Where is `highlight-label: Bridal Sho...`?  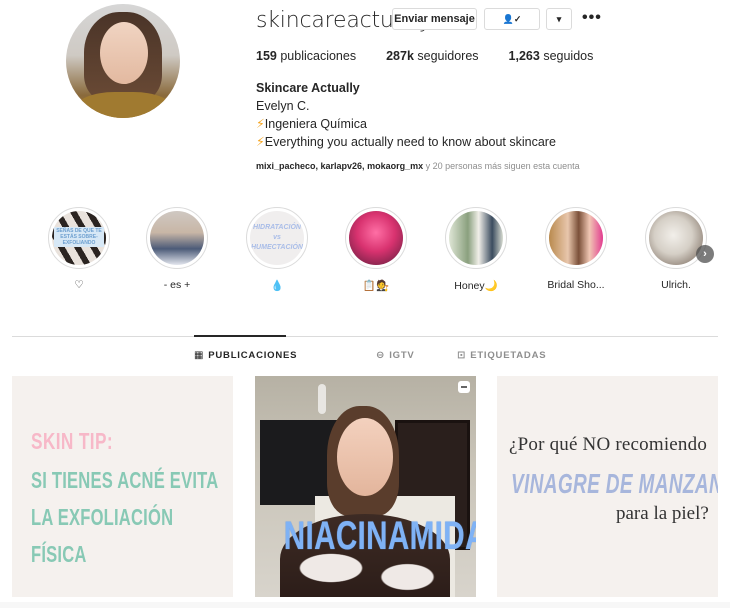
highlight-label: Bridal Sho... is located at coordinates (576, 285).